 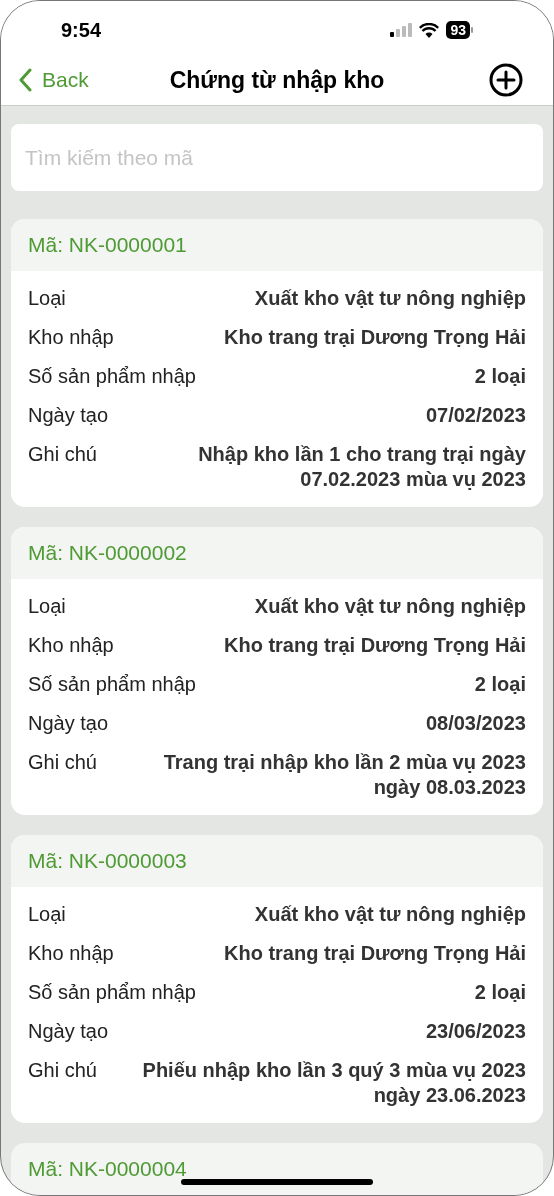 What do you see at coordinates (107, 553) in the screenshot?
I see `record-code: Mã: NK-0000002` at bounding box center [107, 553].